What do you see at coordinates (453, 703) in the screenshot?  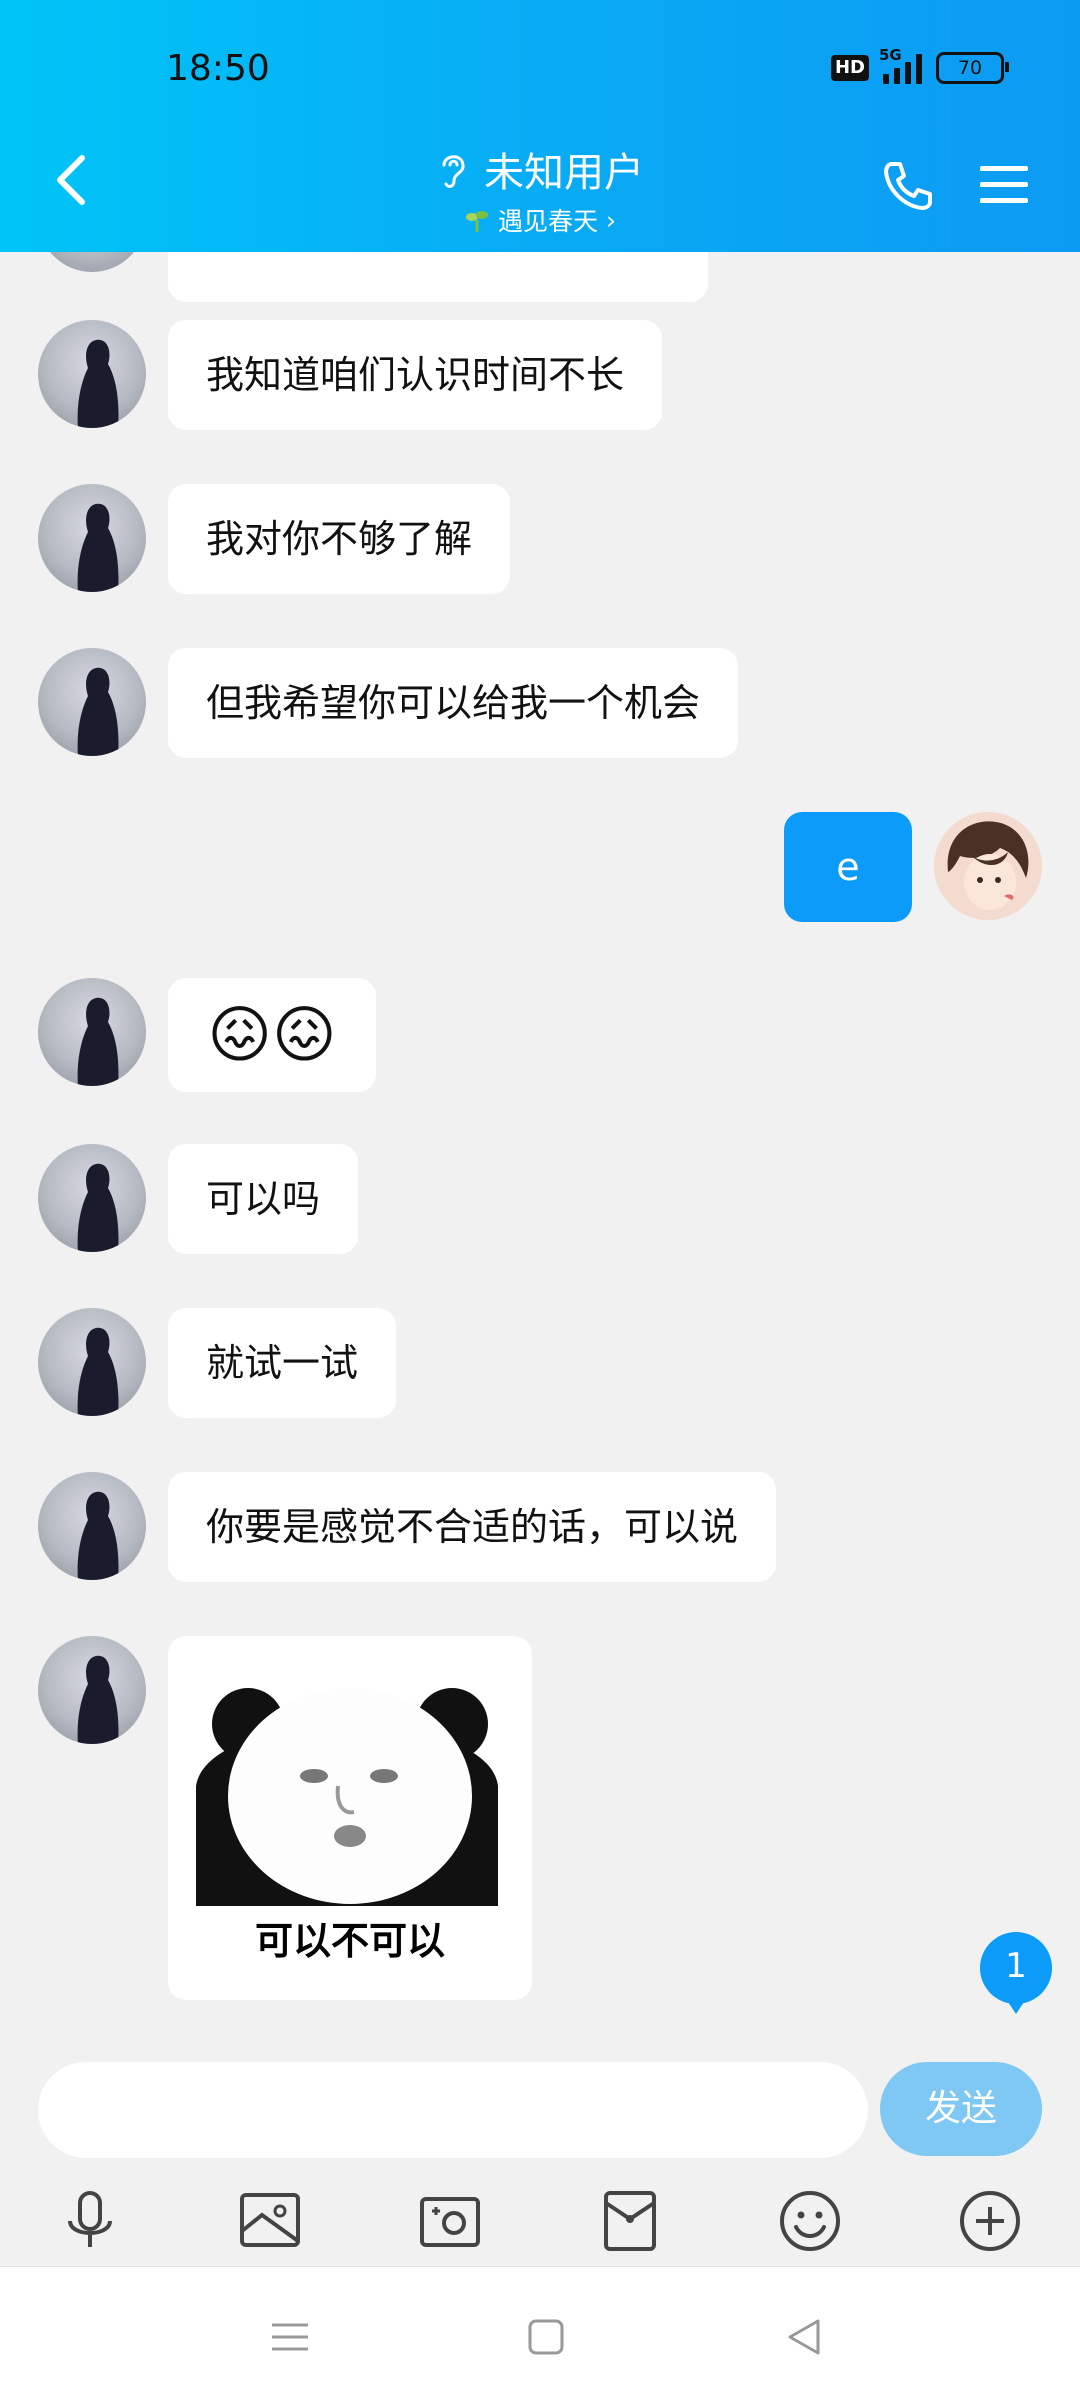 I see `message-bubble: 但我希望你可以给我一个机会` at bounding box center [453, 703].